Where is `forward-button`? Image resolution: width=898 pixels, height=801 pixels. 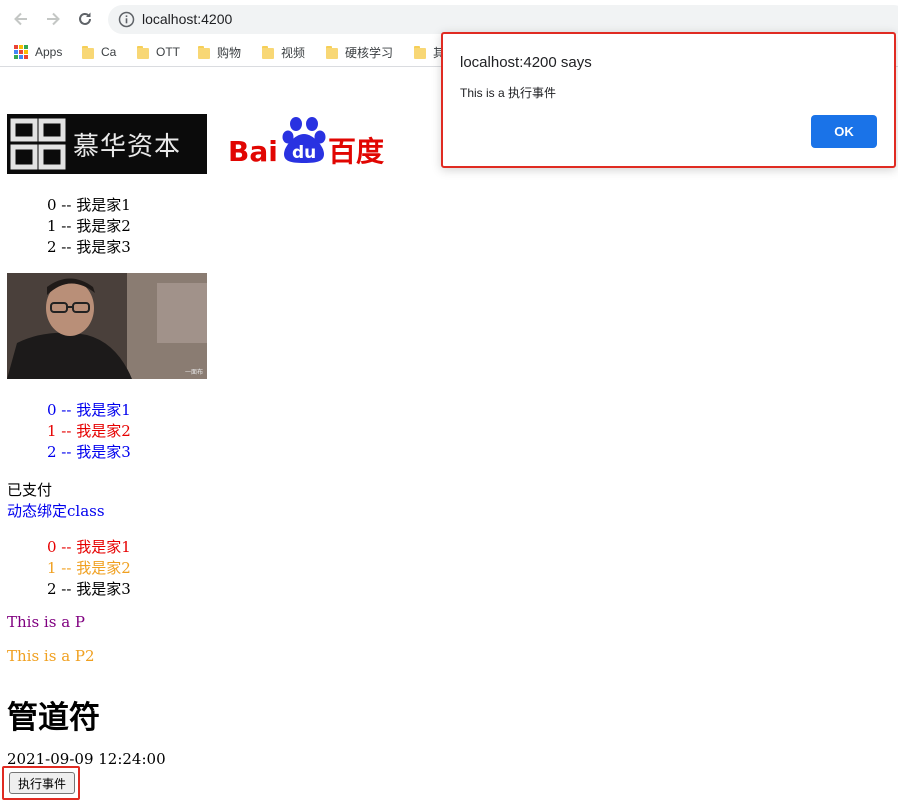
forward-button is located at coordinates (53, 19).